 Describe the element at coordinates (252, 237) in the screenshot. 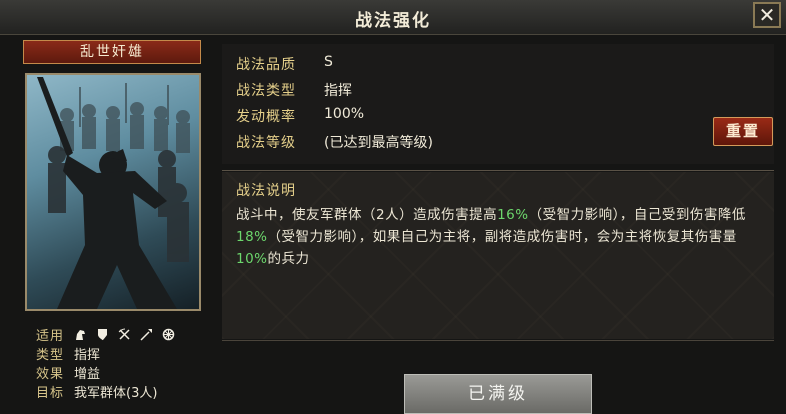

I see `highlight-value: 18%` at that location.